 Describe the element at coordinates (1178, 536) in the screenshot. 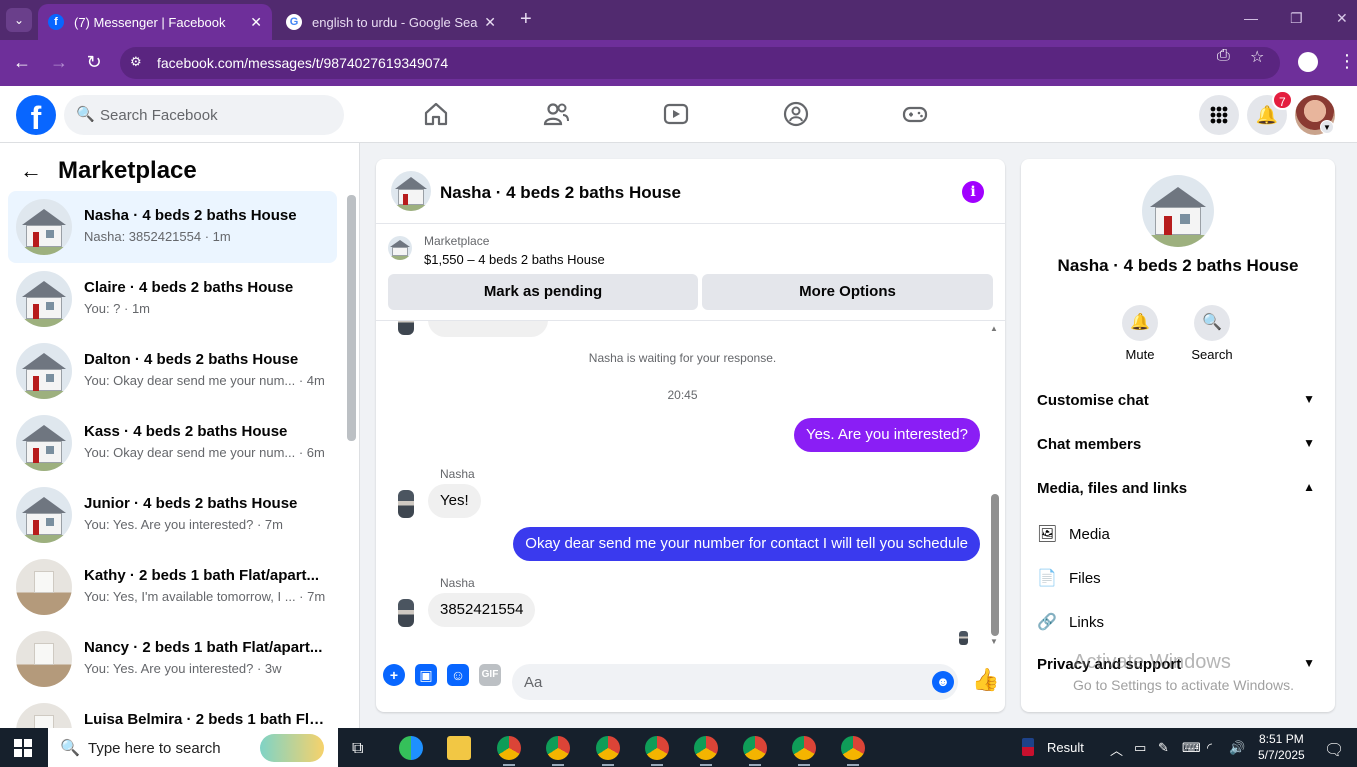

I see `media-item: 🖼 Media` at that location.